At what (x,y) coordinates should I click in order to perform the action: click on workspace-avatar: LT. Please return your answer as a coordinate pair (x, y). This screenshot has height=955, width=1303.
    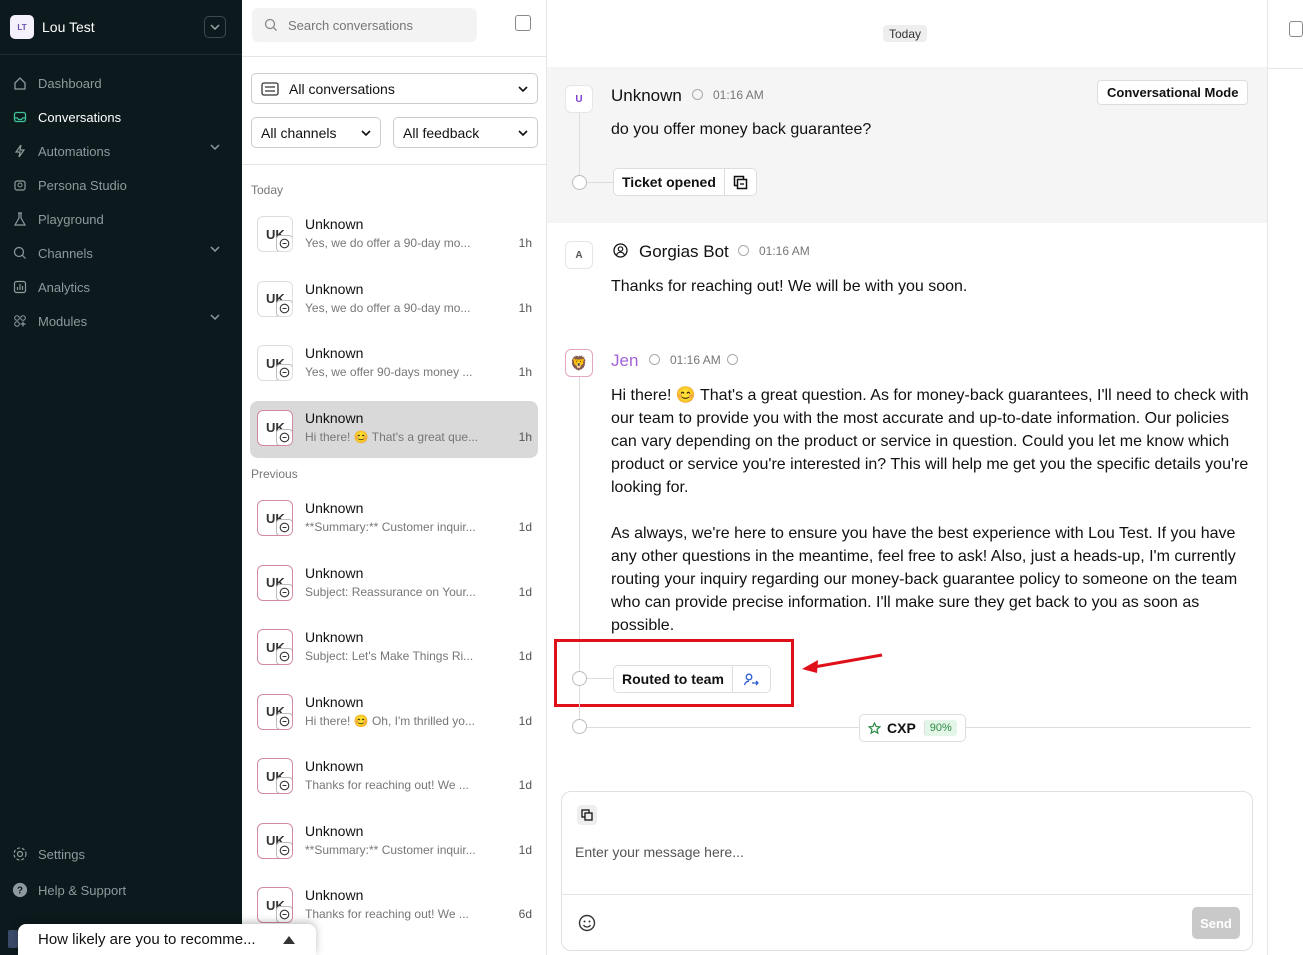
    Looking at the image, I should click on (22, 27).